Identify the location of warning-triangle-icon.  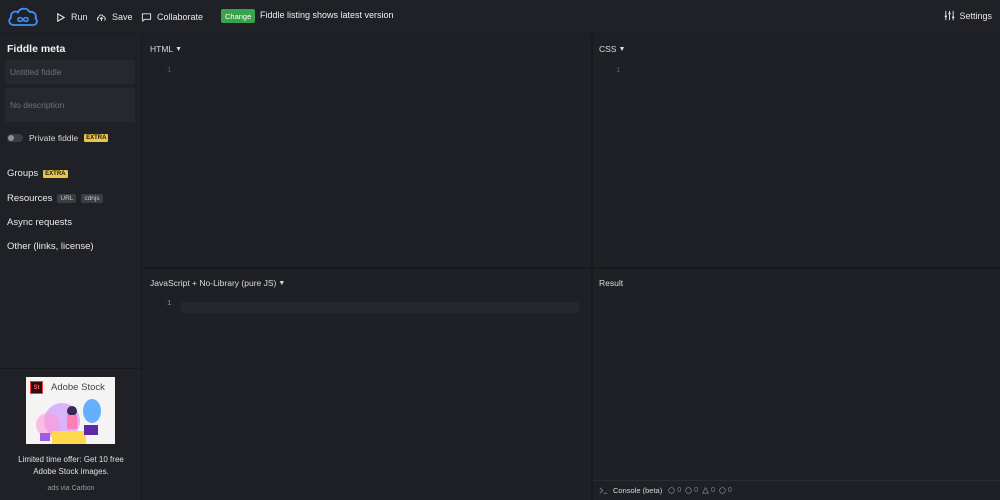
(706, 490).